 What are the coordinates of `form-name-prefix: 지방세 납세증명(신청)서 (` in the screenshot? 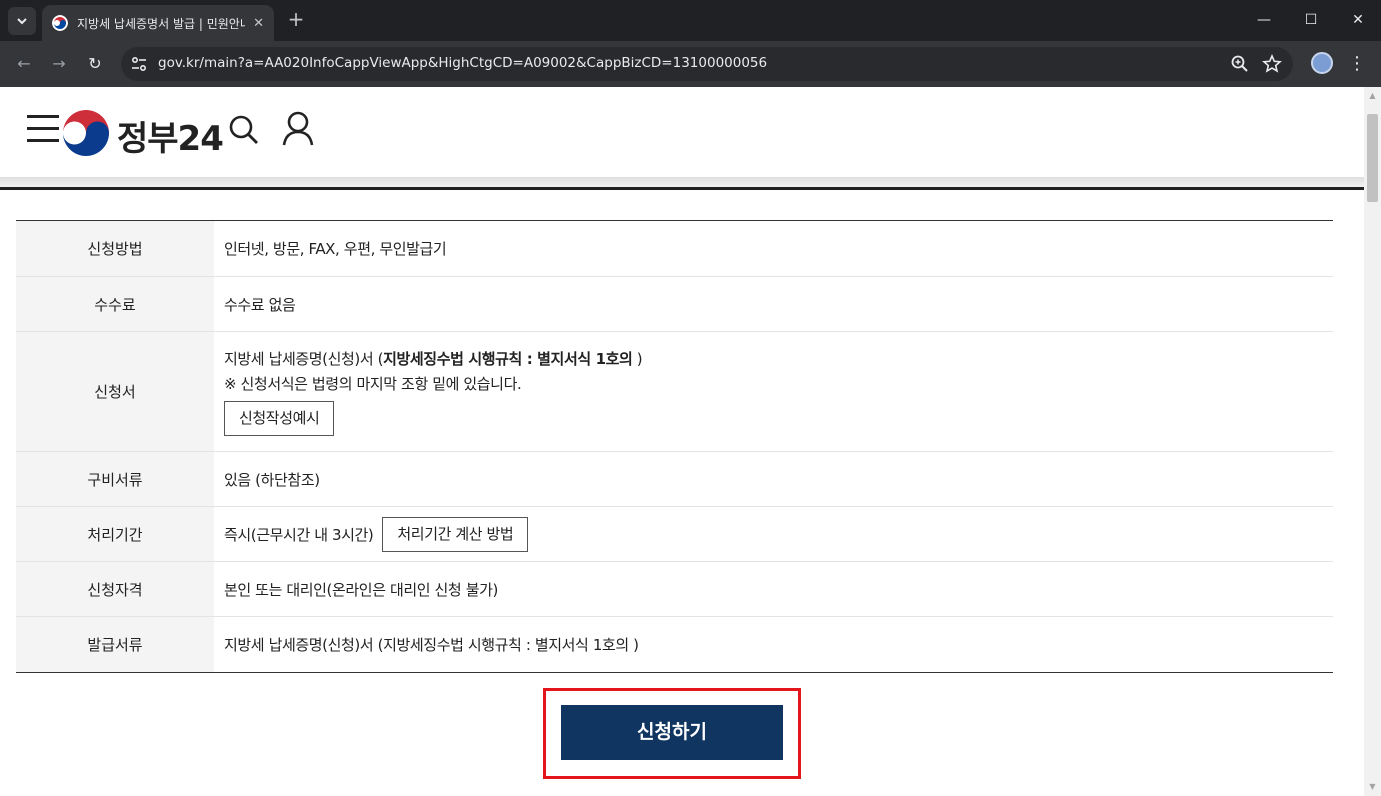 It's located at (304, 359).